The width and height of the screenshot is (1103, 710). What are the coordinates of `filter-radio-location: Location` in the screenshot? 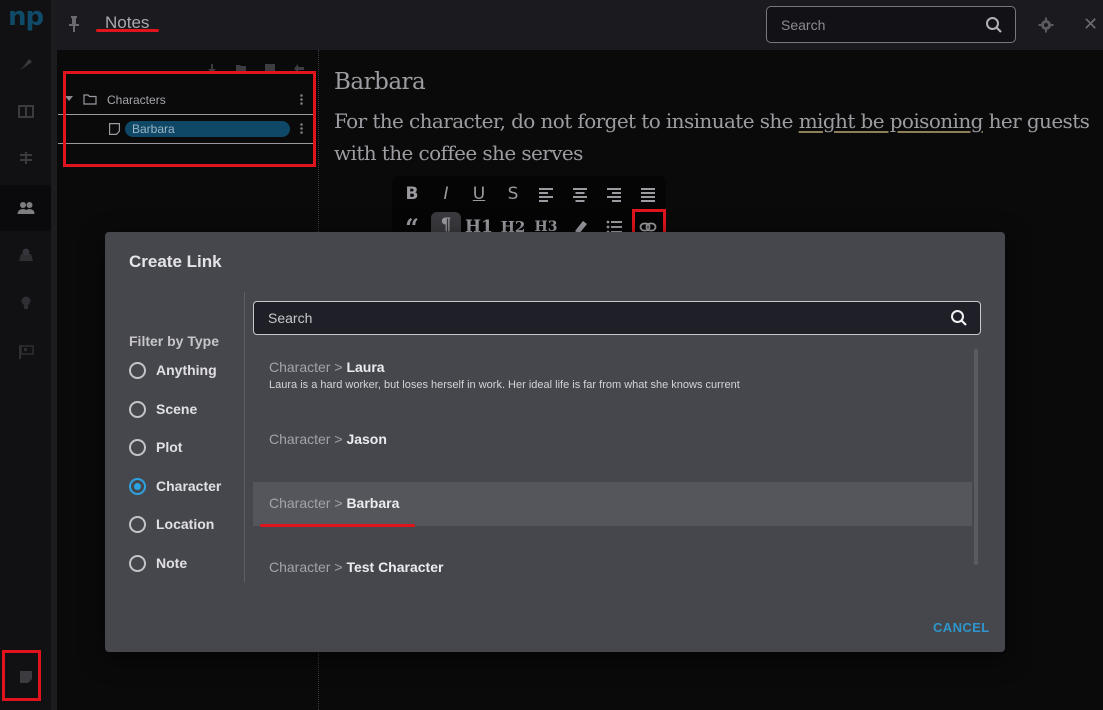 It's located at (171, 524).